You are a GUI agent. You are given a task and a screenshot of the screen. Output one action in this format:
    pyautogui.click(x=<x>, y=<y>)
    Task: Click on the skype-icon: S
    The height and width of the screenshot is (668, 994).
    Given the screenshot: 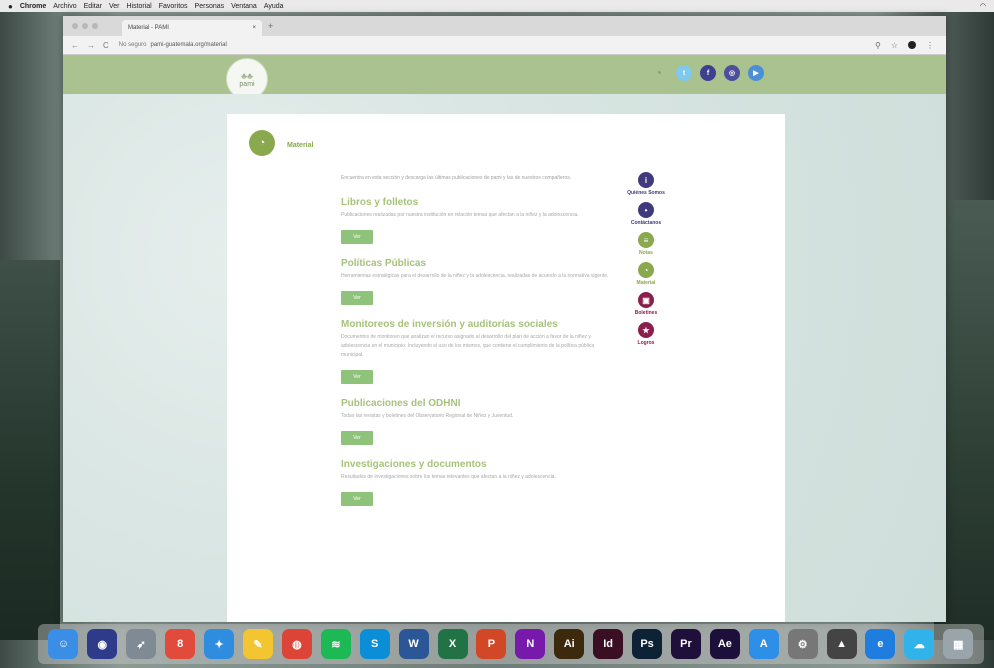 What is the action you would take?
    pyautogui.click(x=374, y=644)
    